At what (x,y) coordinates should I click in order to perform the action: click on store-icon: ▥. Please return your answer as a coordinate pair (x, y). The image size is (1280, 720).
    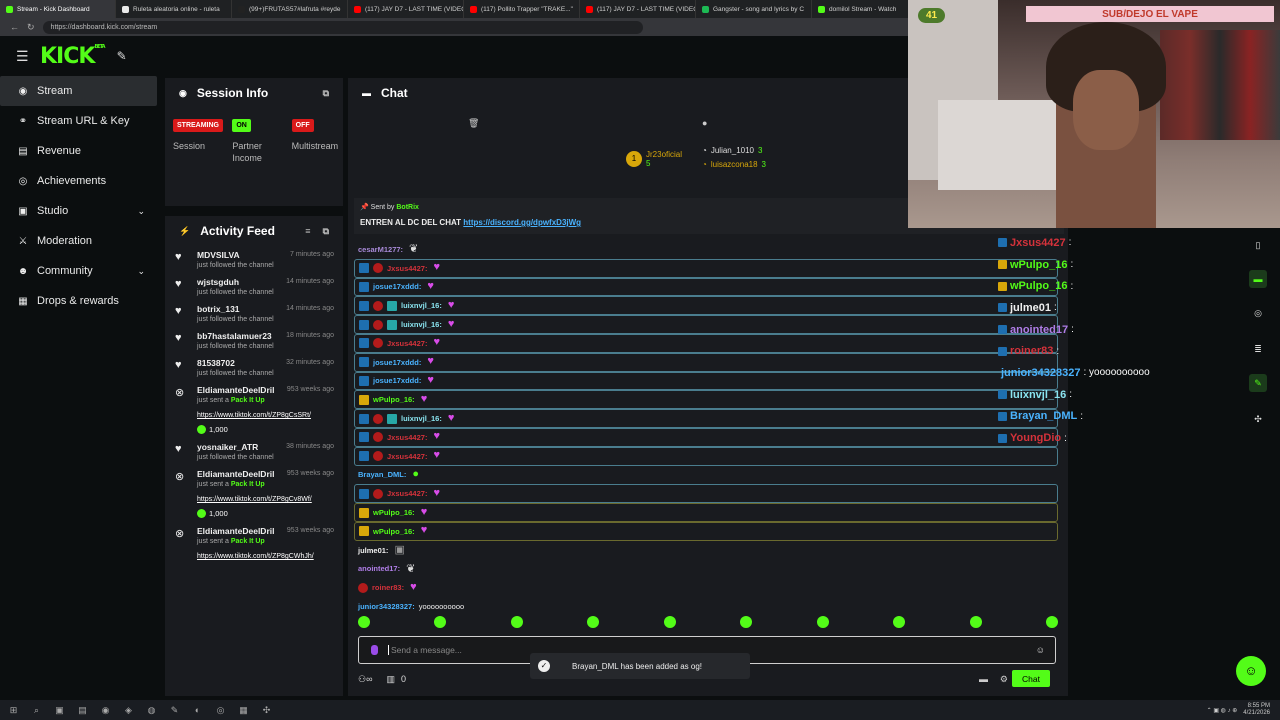
    Looking at the image, I should click on (390, 679).